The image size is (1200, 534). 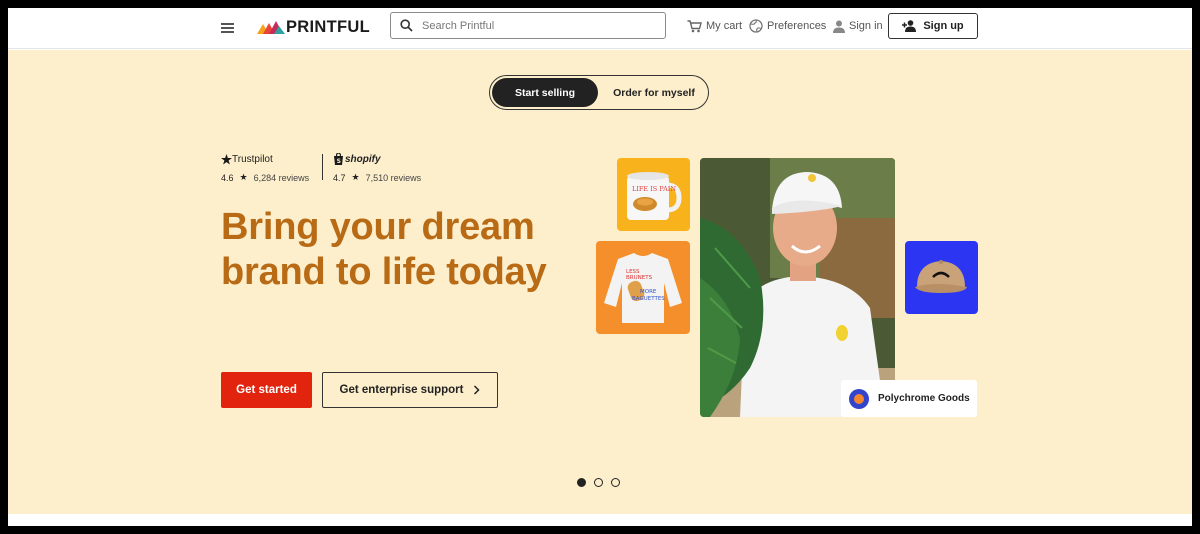 I want to click on shopify-brand: shopify, so click(x=363, y=159).